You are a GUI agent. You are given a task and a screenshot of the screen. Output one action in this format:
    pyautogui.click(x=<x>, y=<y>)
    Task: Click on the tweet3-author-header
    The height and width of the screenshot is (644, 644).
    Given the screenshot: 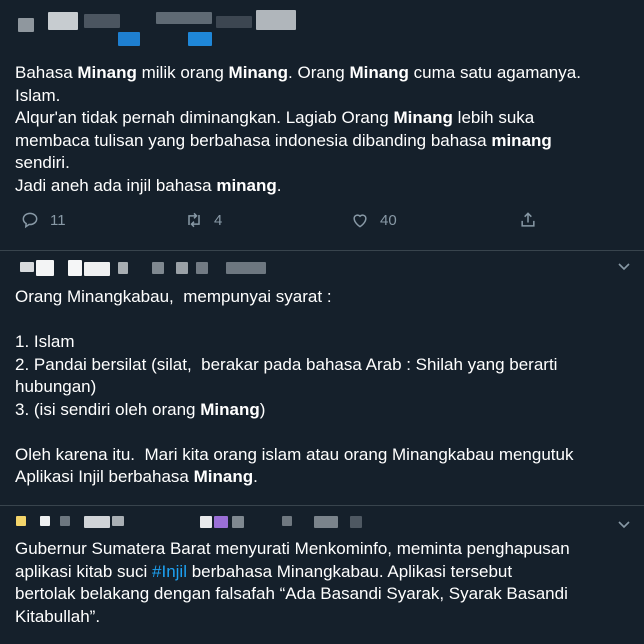 What is the action you would take?
    pyautogui.click(x=322, y=525)
    